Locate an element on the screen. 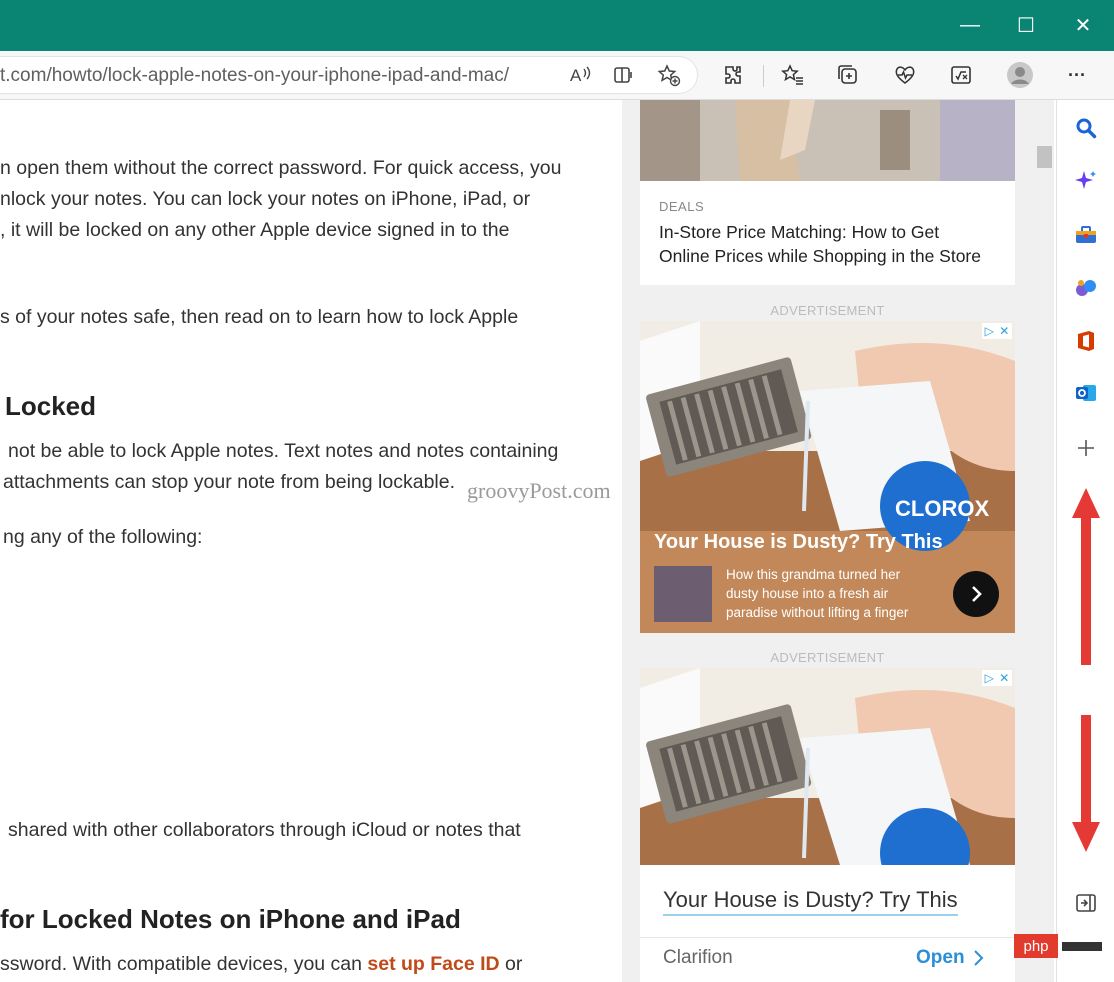 The height and width of the screenshot is (982, 1114). article-line: ng any of the following: is located at coordinates (103, 537).